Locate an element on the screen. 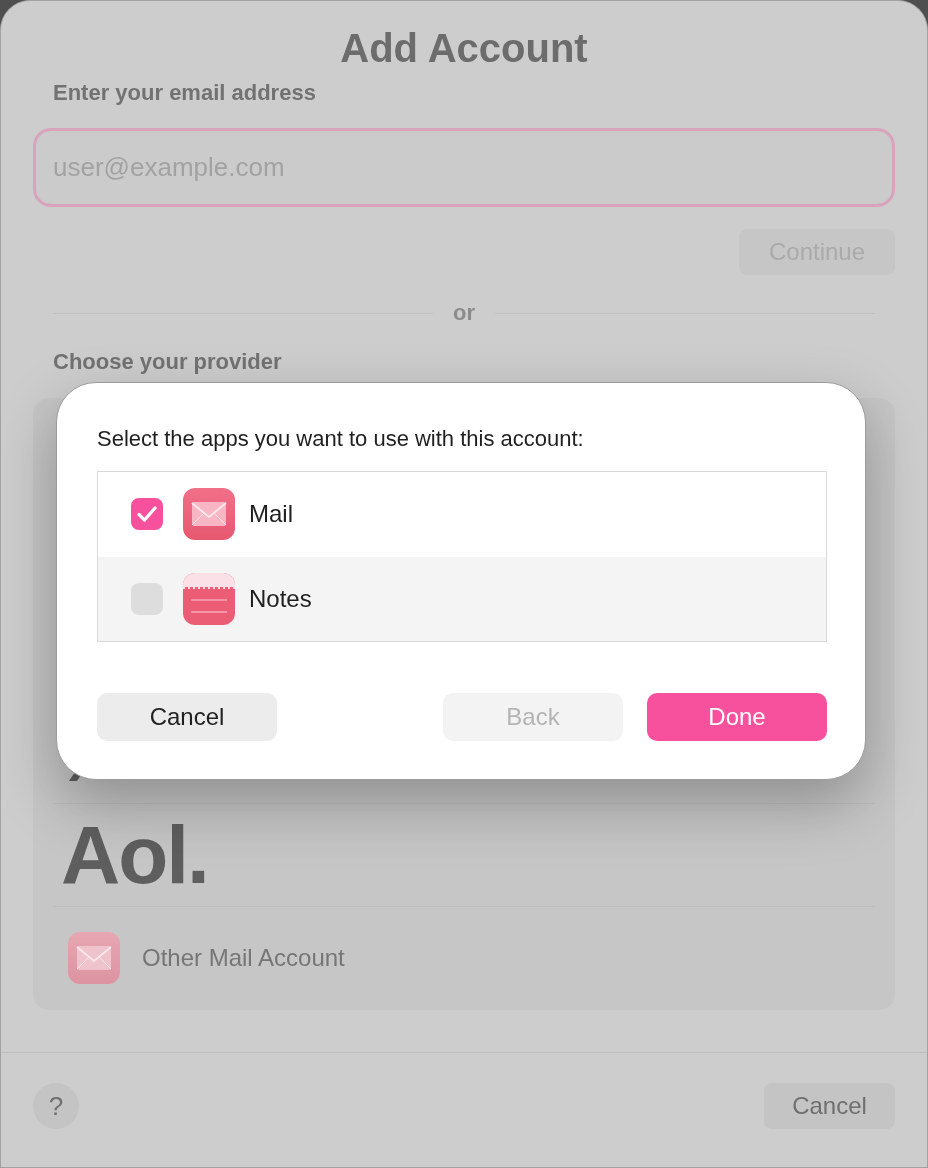 This screenshot has height=1168, width=928. provider-logo: Aol. is located at coordinates (134, 855).